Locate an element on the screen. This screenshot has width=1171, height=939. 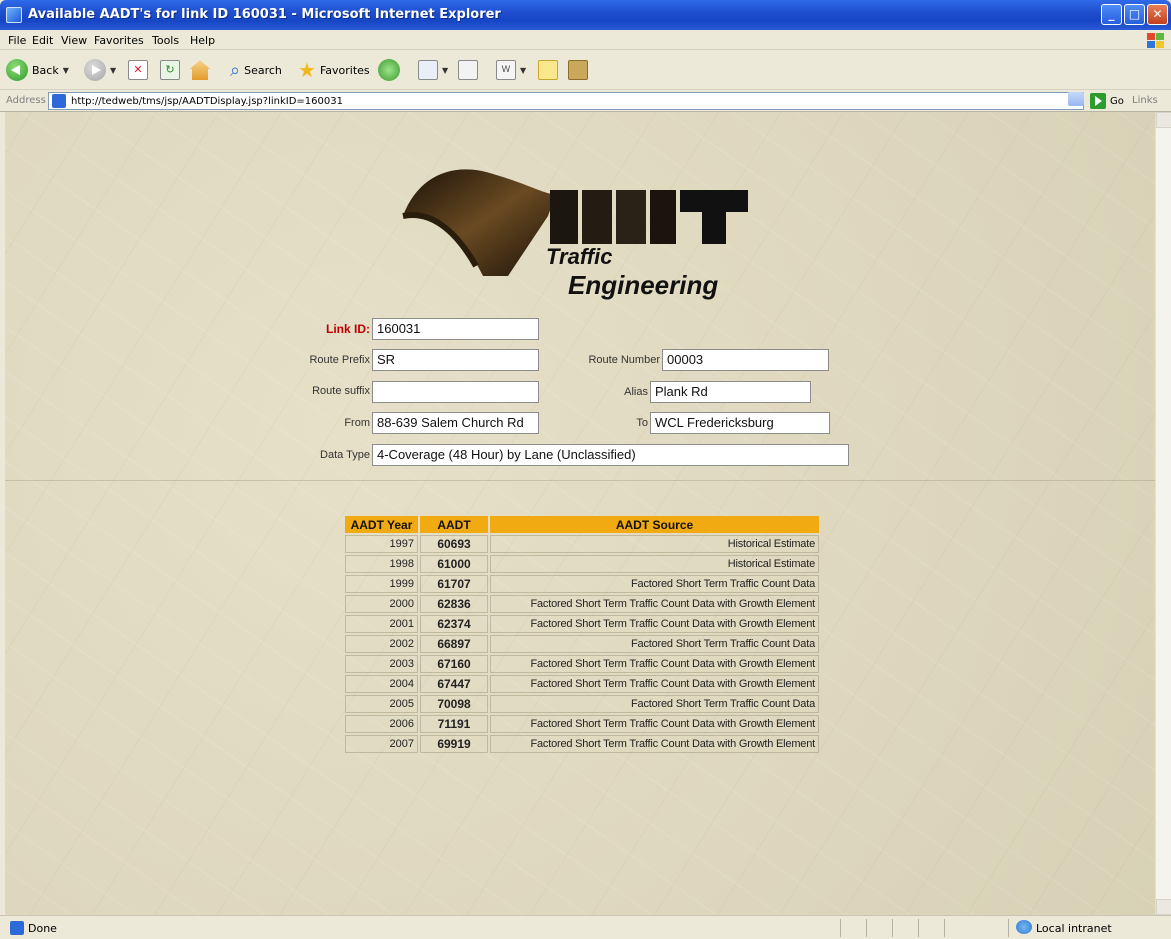
from-label: From is located at coordinates (357, 423).